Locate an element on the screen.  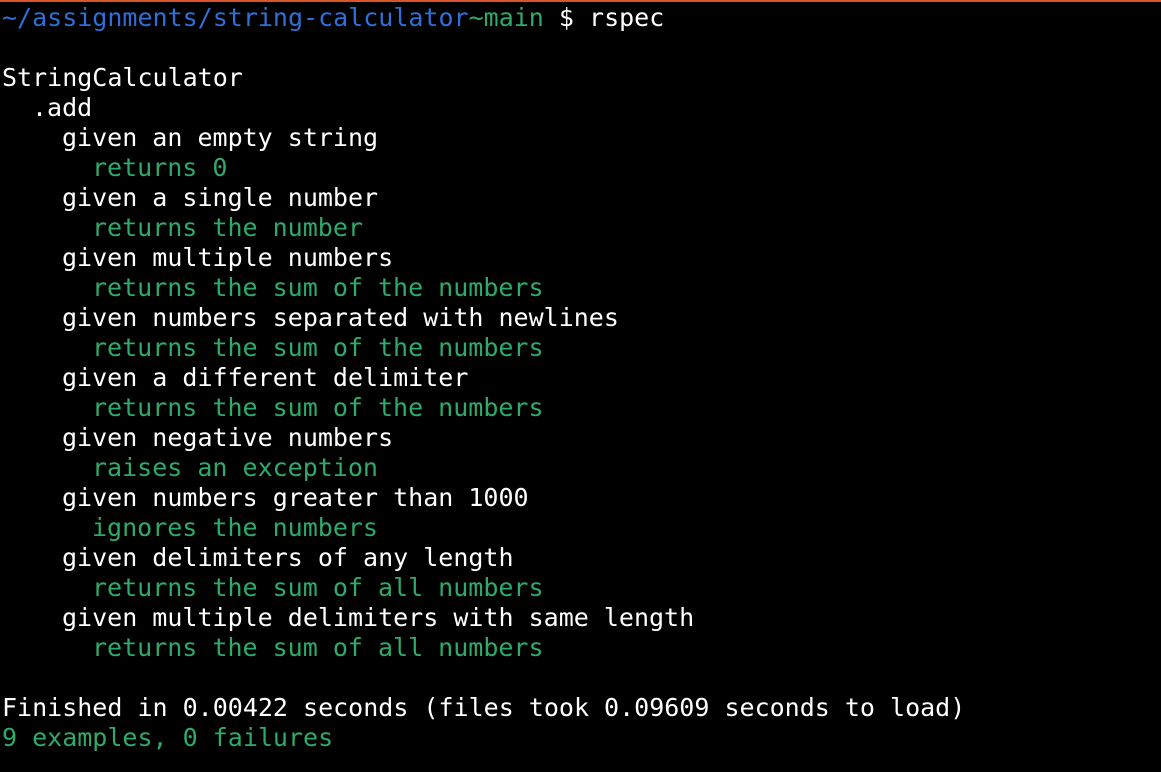
context-line: given a different delimiter is located at coordinates (265, 377).